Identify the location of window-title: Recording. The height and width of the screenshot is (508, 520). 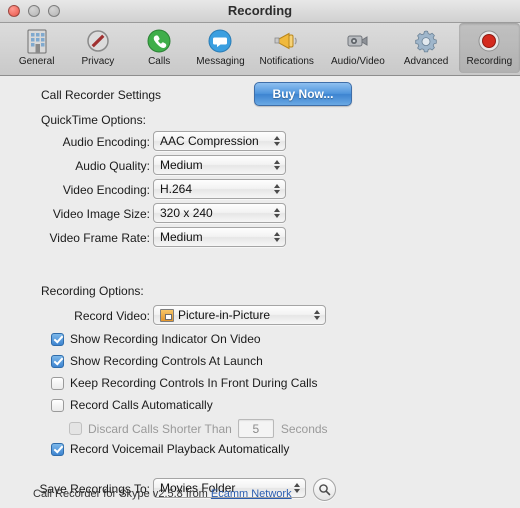
(260, 10).